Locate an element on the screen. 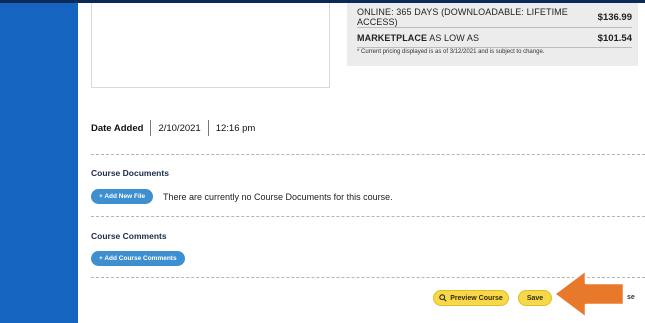 The image size is (645, 323). price-amount: $101.54 is located at coordinates (614, 38).